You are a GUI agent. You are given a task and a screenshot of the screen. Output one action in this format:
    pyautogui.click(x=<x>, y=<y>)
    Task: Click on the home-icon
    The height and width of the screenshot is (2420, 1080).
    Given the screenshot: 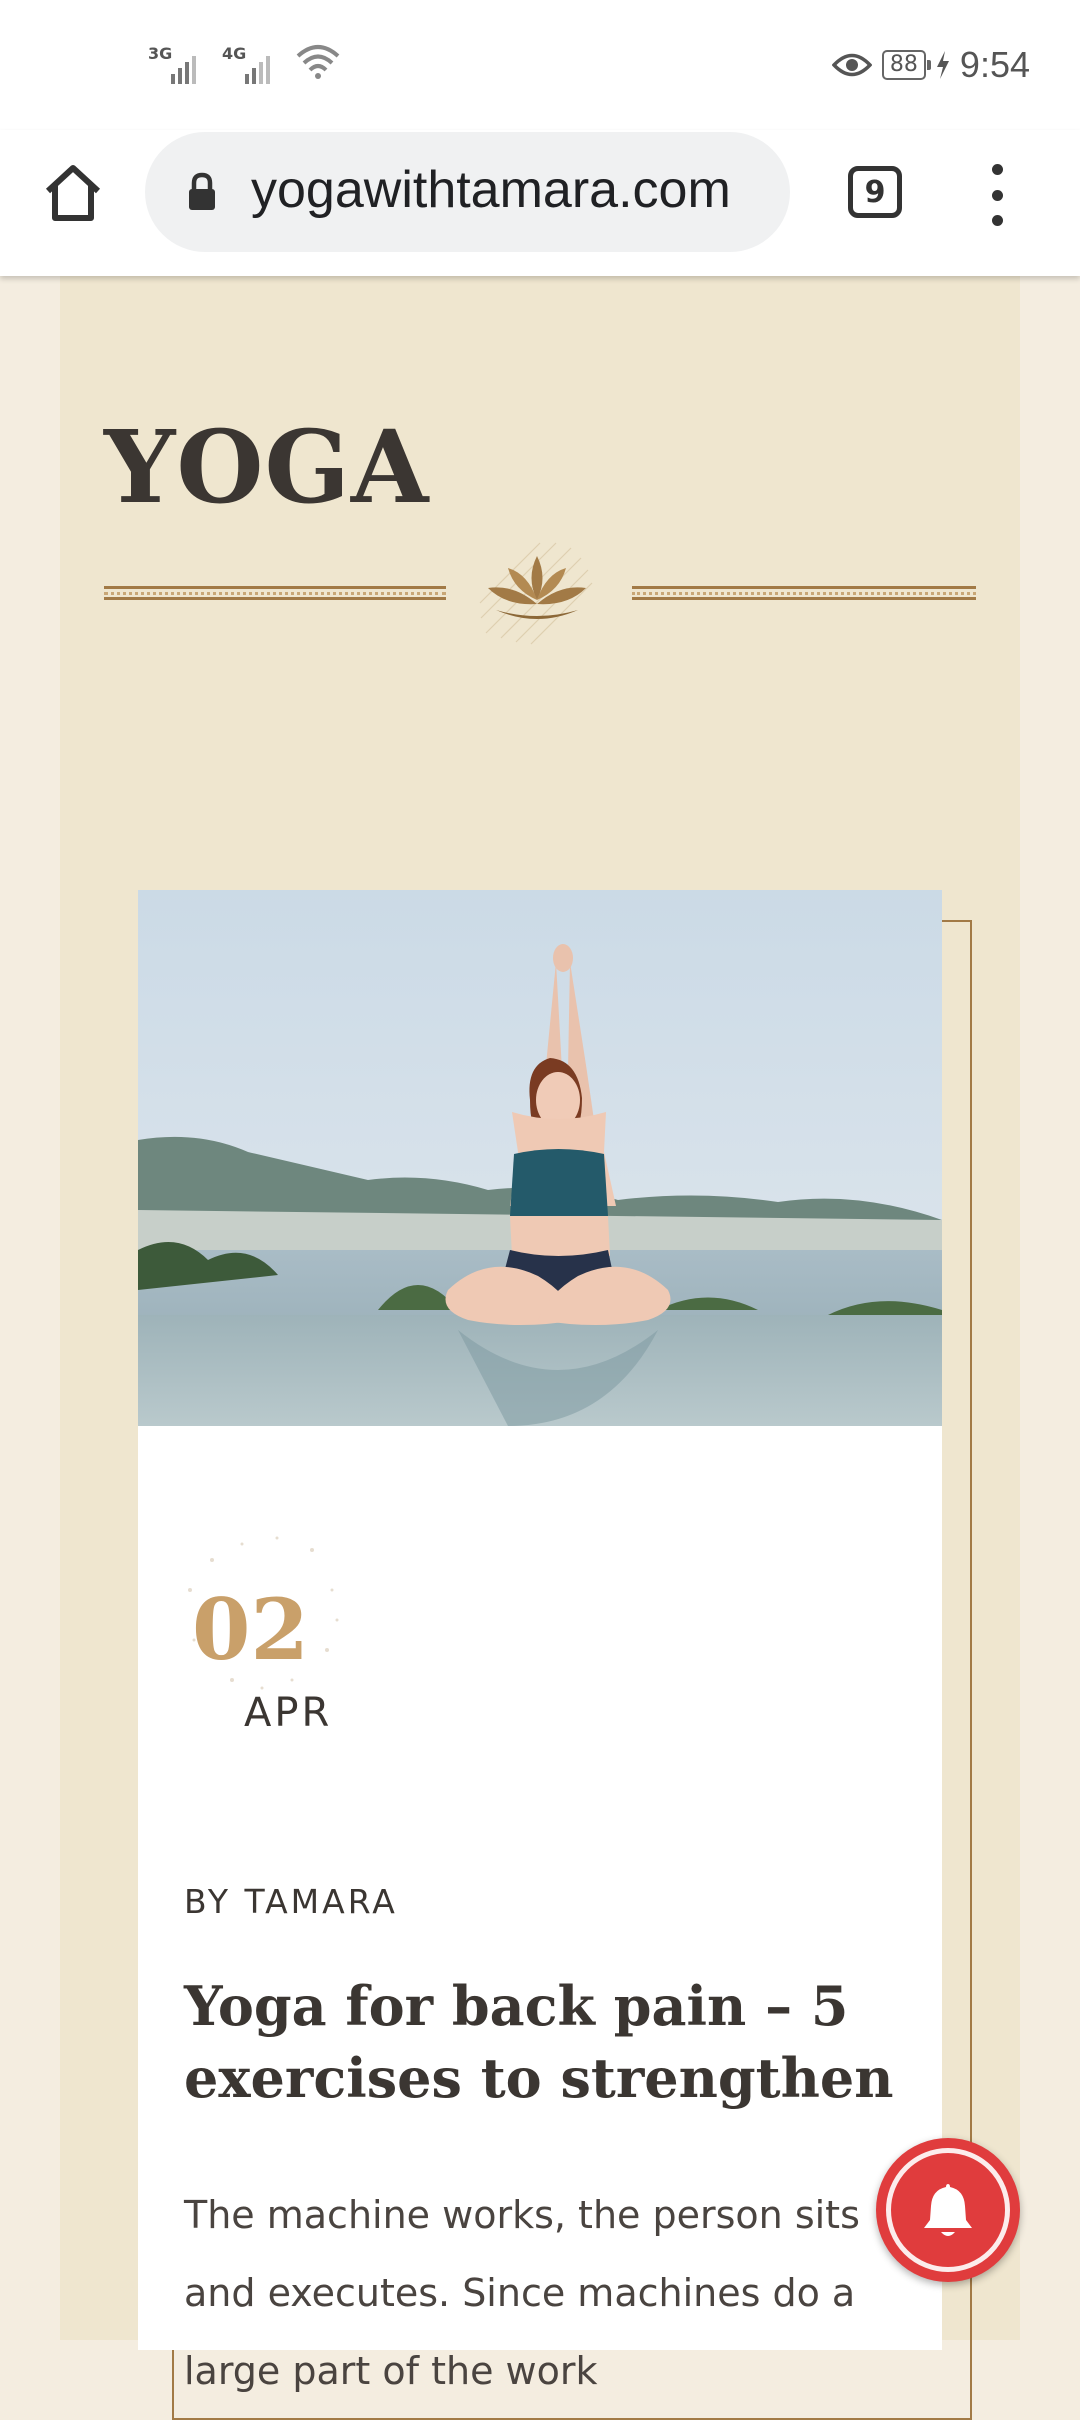 What is the action you would take?
    pyautogui.click(x=73, y=193)
    